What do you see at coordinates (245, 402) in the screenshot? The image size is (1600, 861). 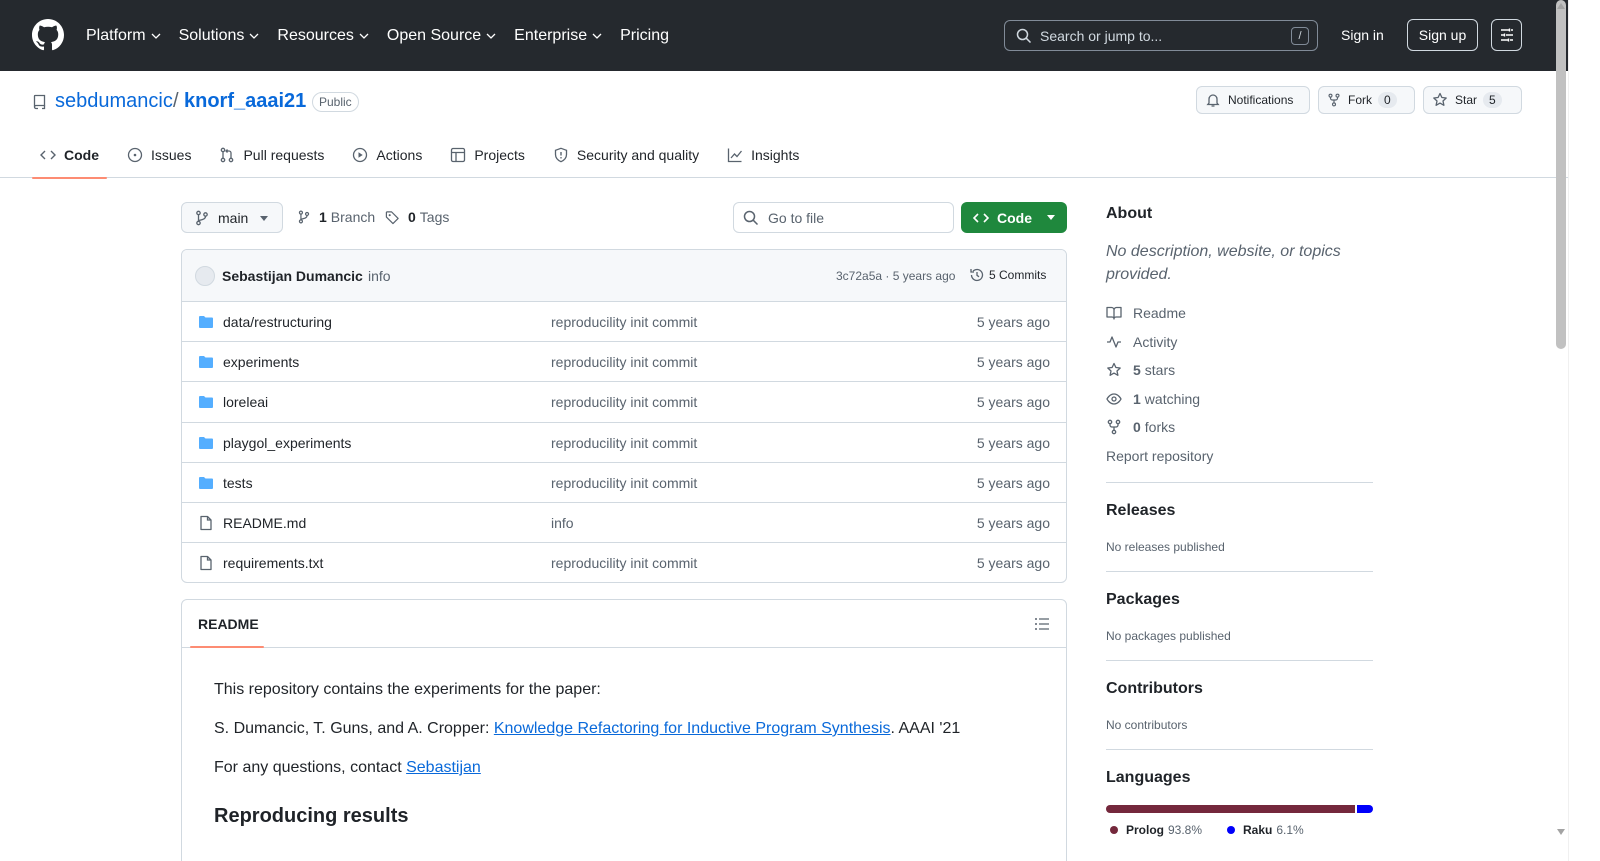 I see `file-name: loreleai` at bounding box center [245, 402].